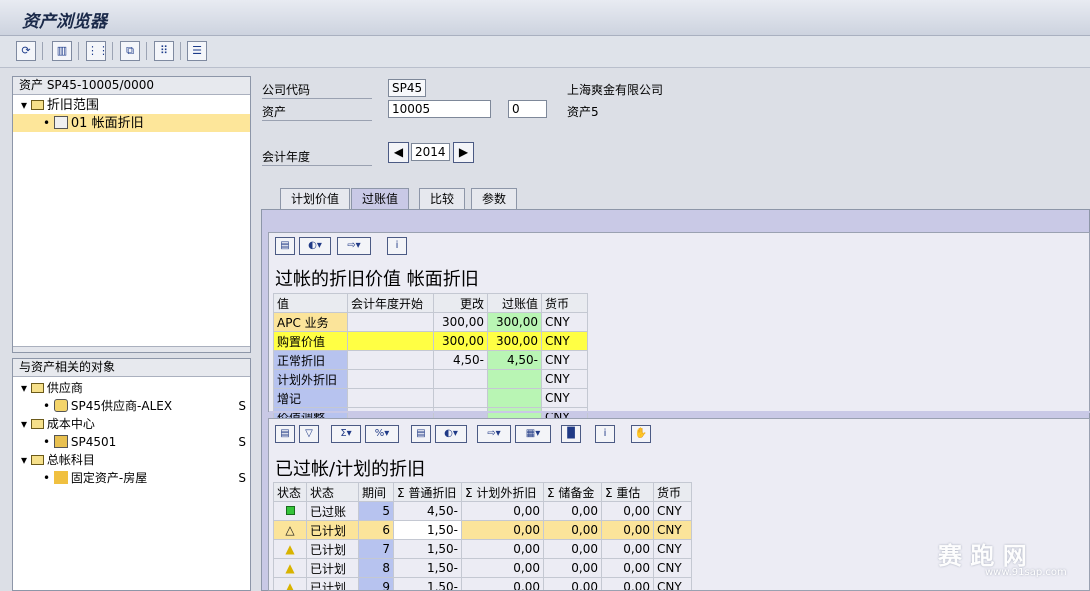  I want to click on copy-icon: ⧉, so click(130, 51).